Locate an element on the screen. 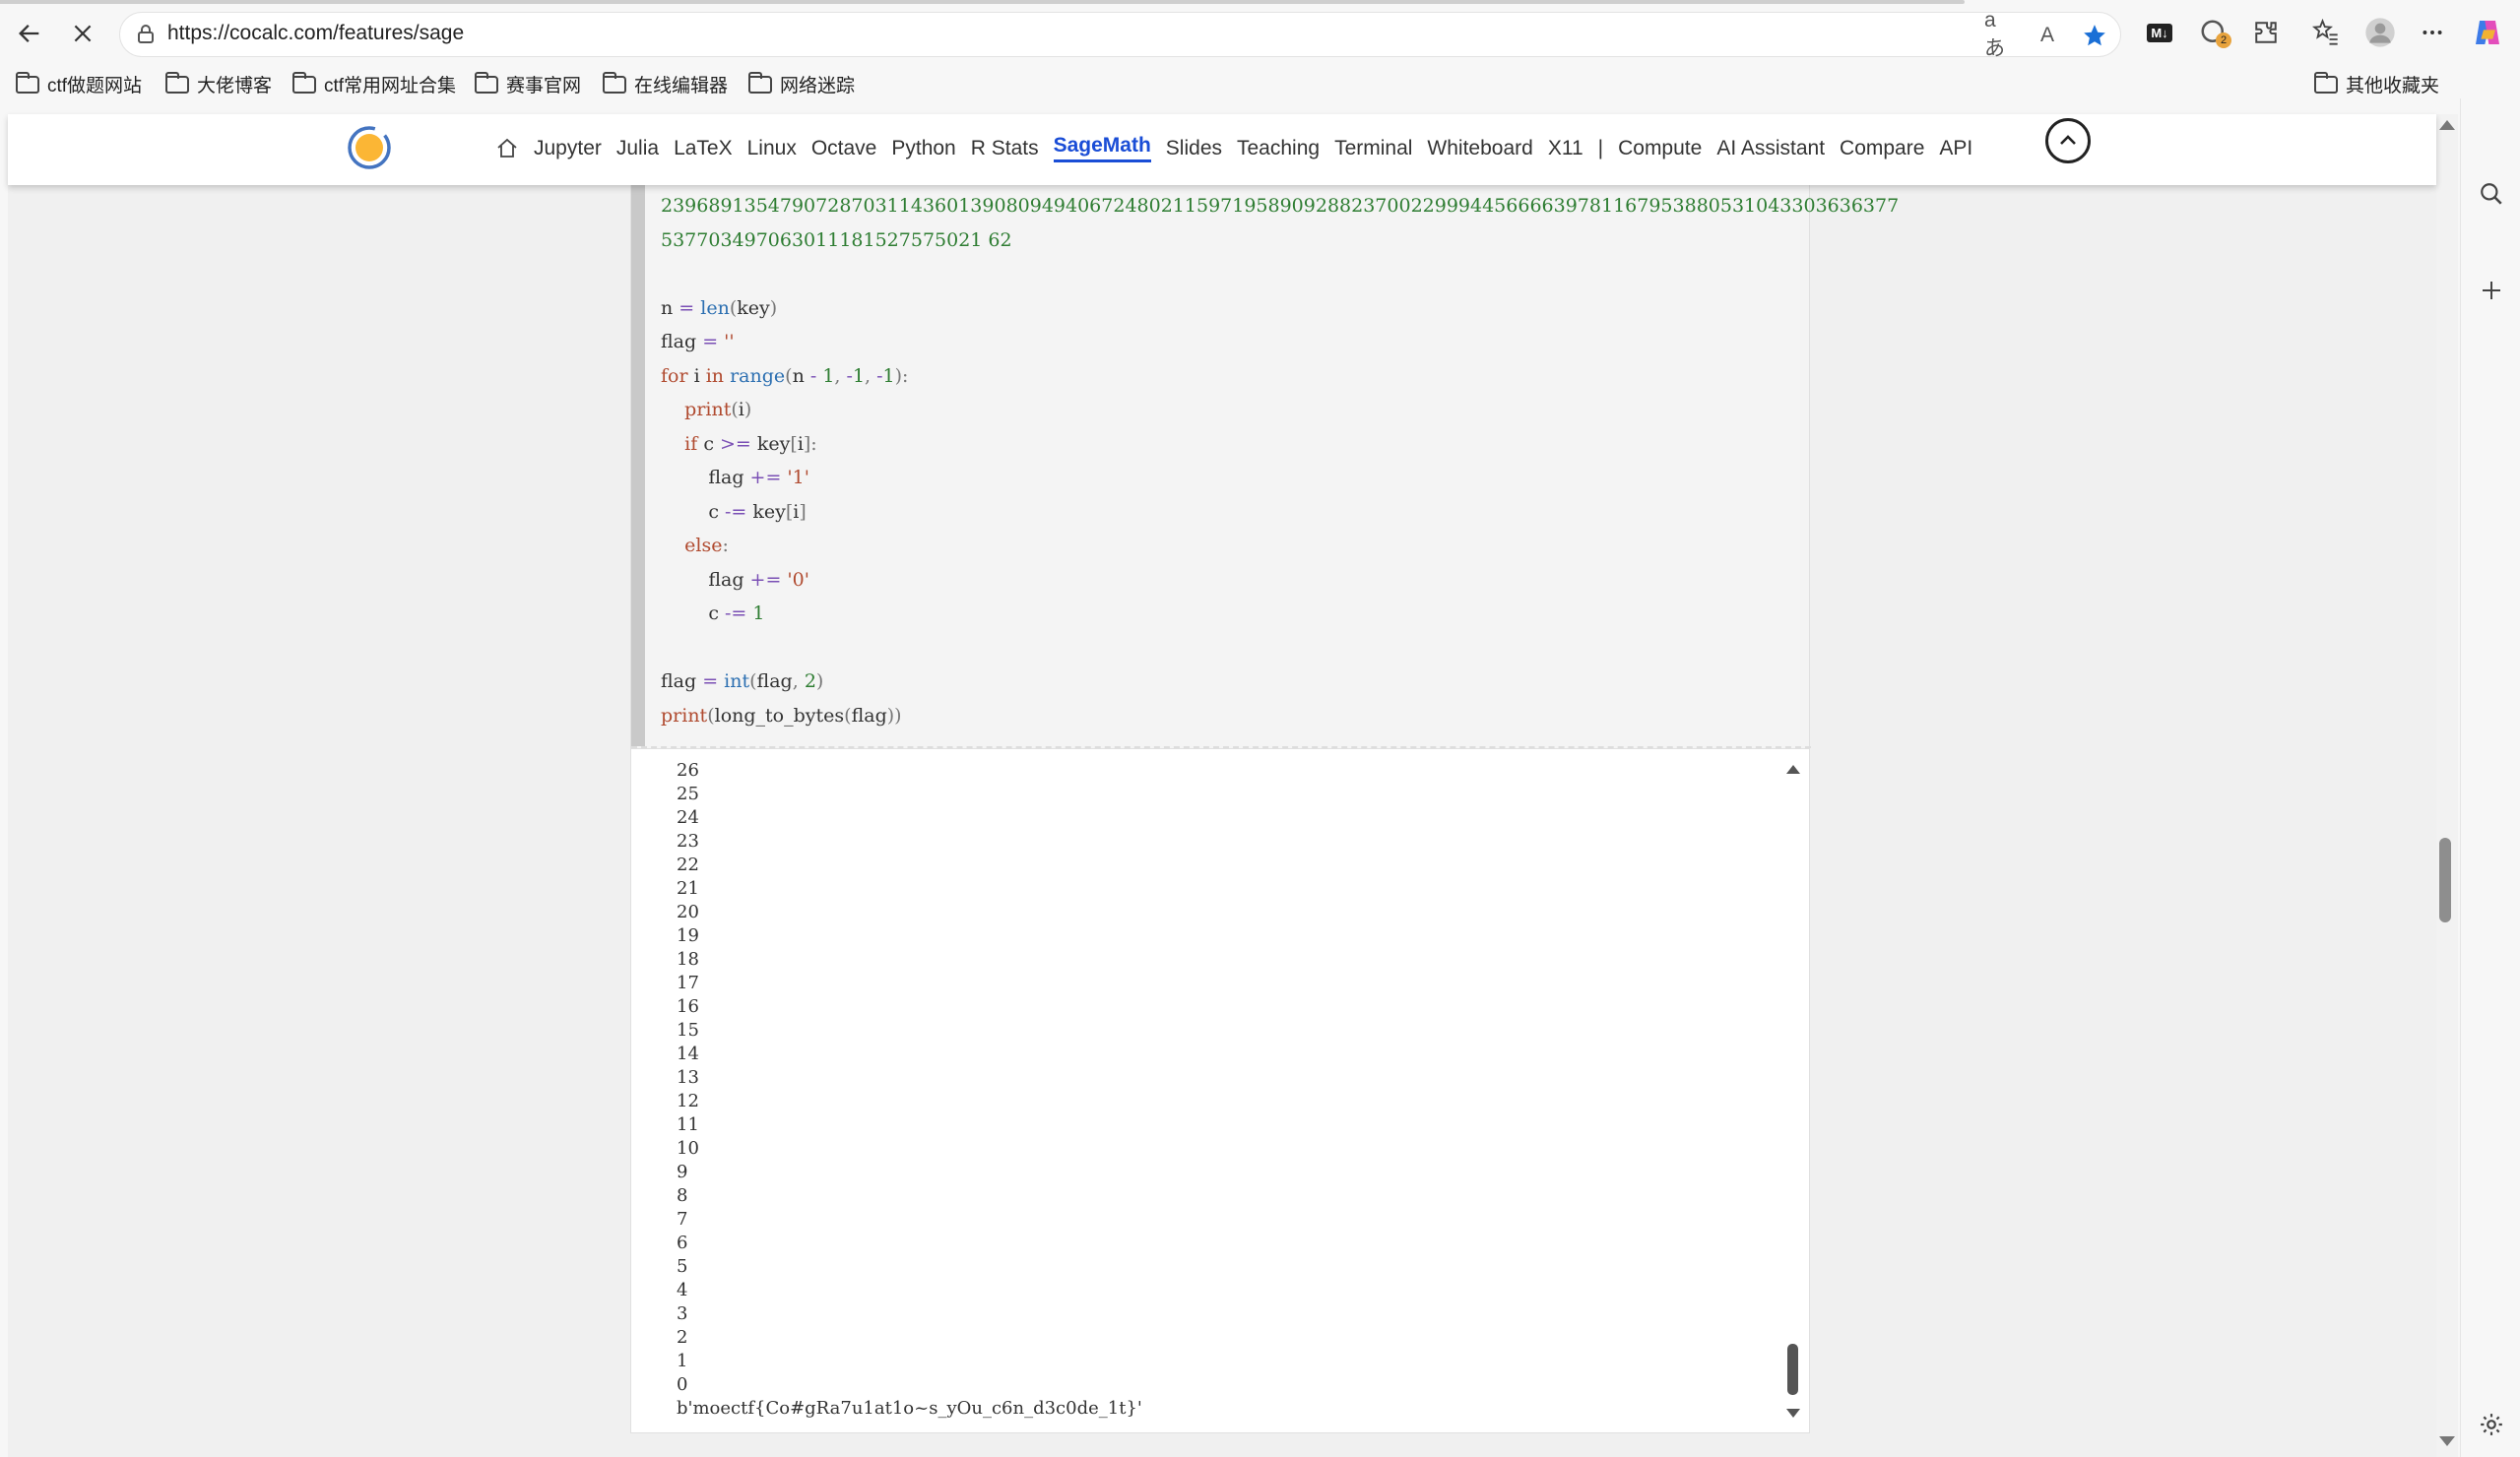  output-line: 22 is located at coordinates (688, 865).